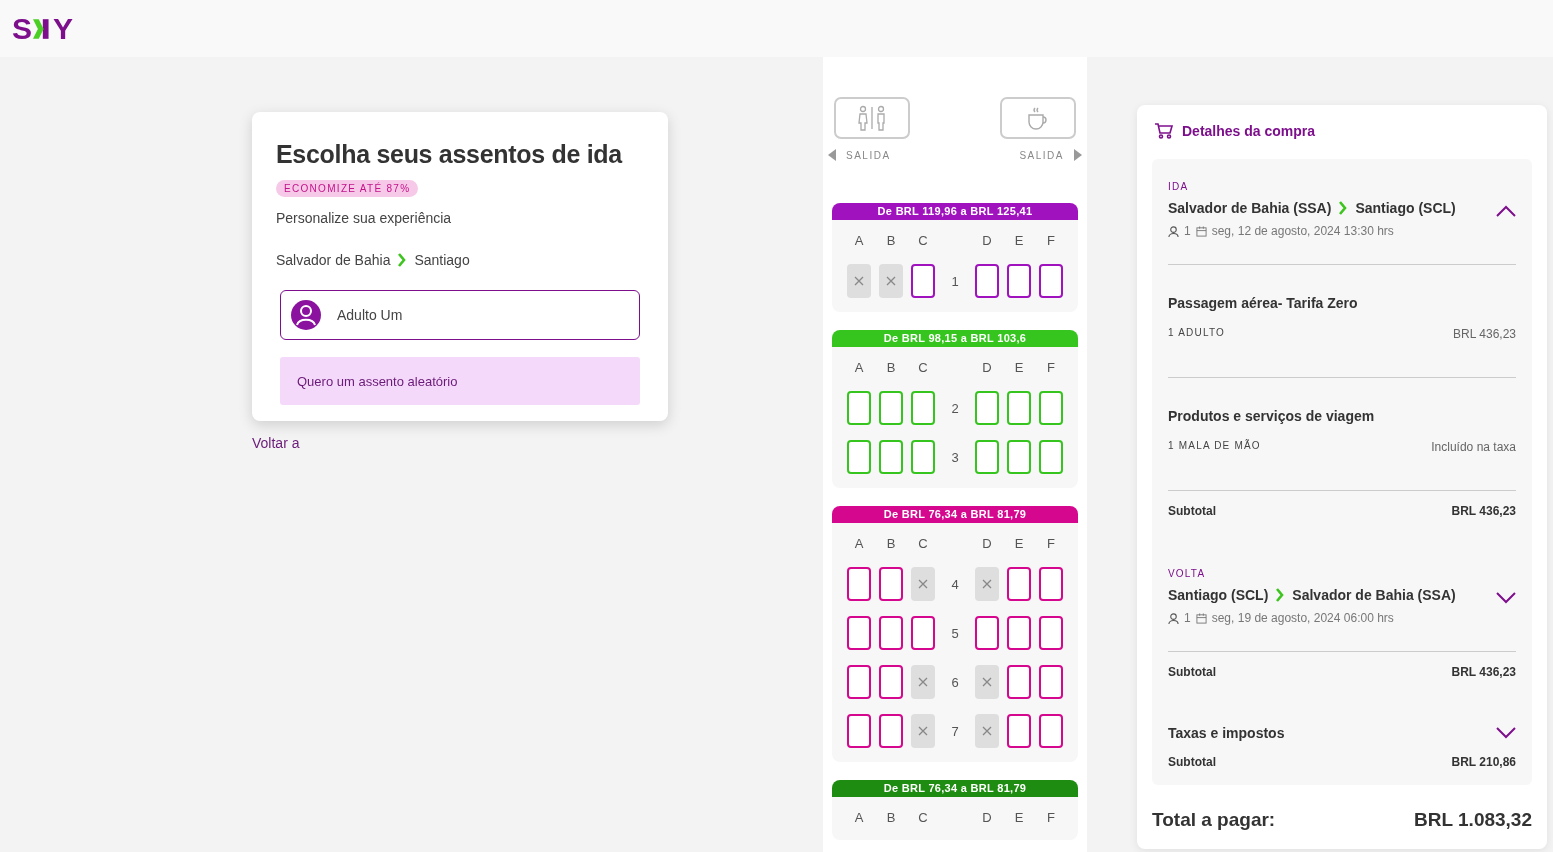 Image resolution: width=1553 pixels, height=852 pixels. I want to click on item-detail: 1 MALA DE MÃO, so click(1214, 446).